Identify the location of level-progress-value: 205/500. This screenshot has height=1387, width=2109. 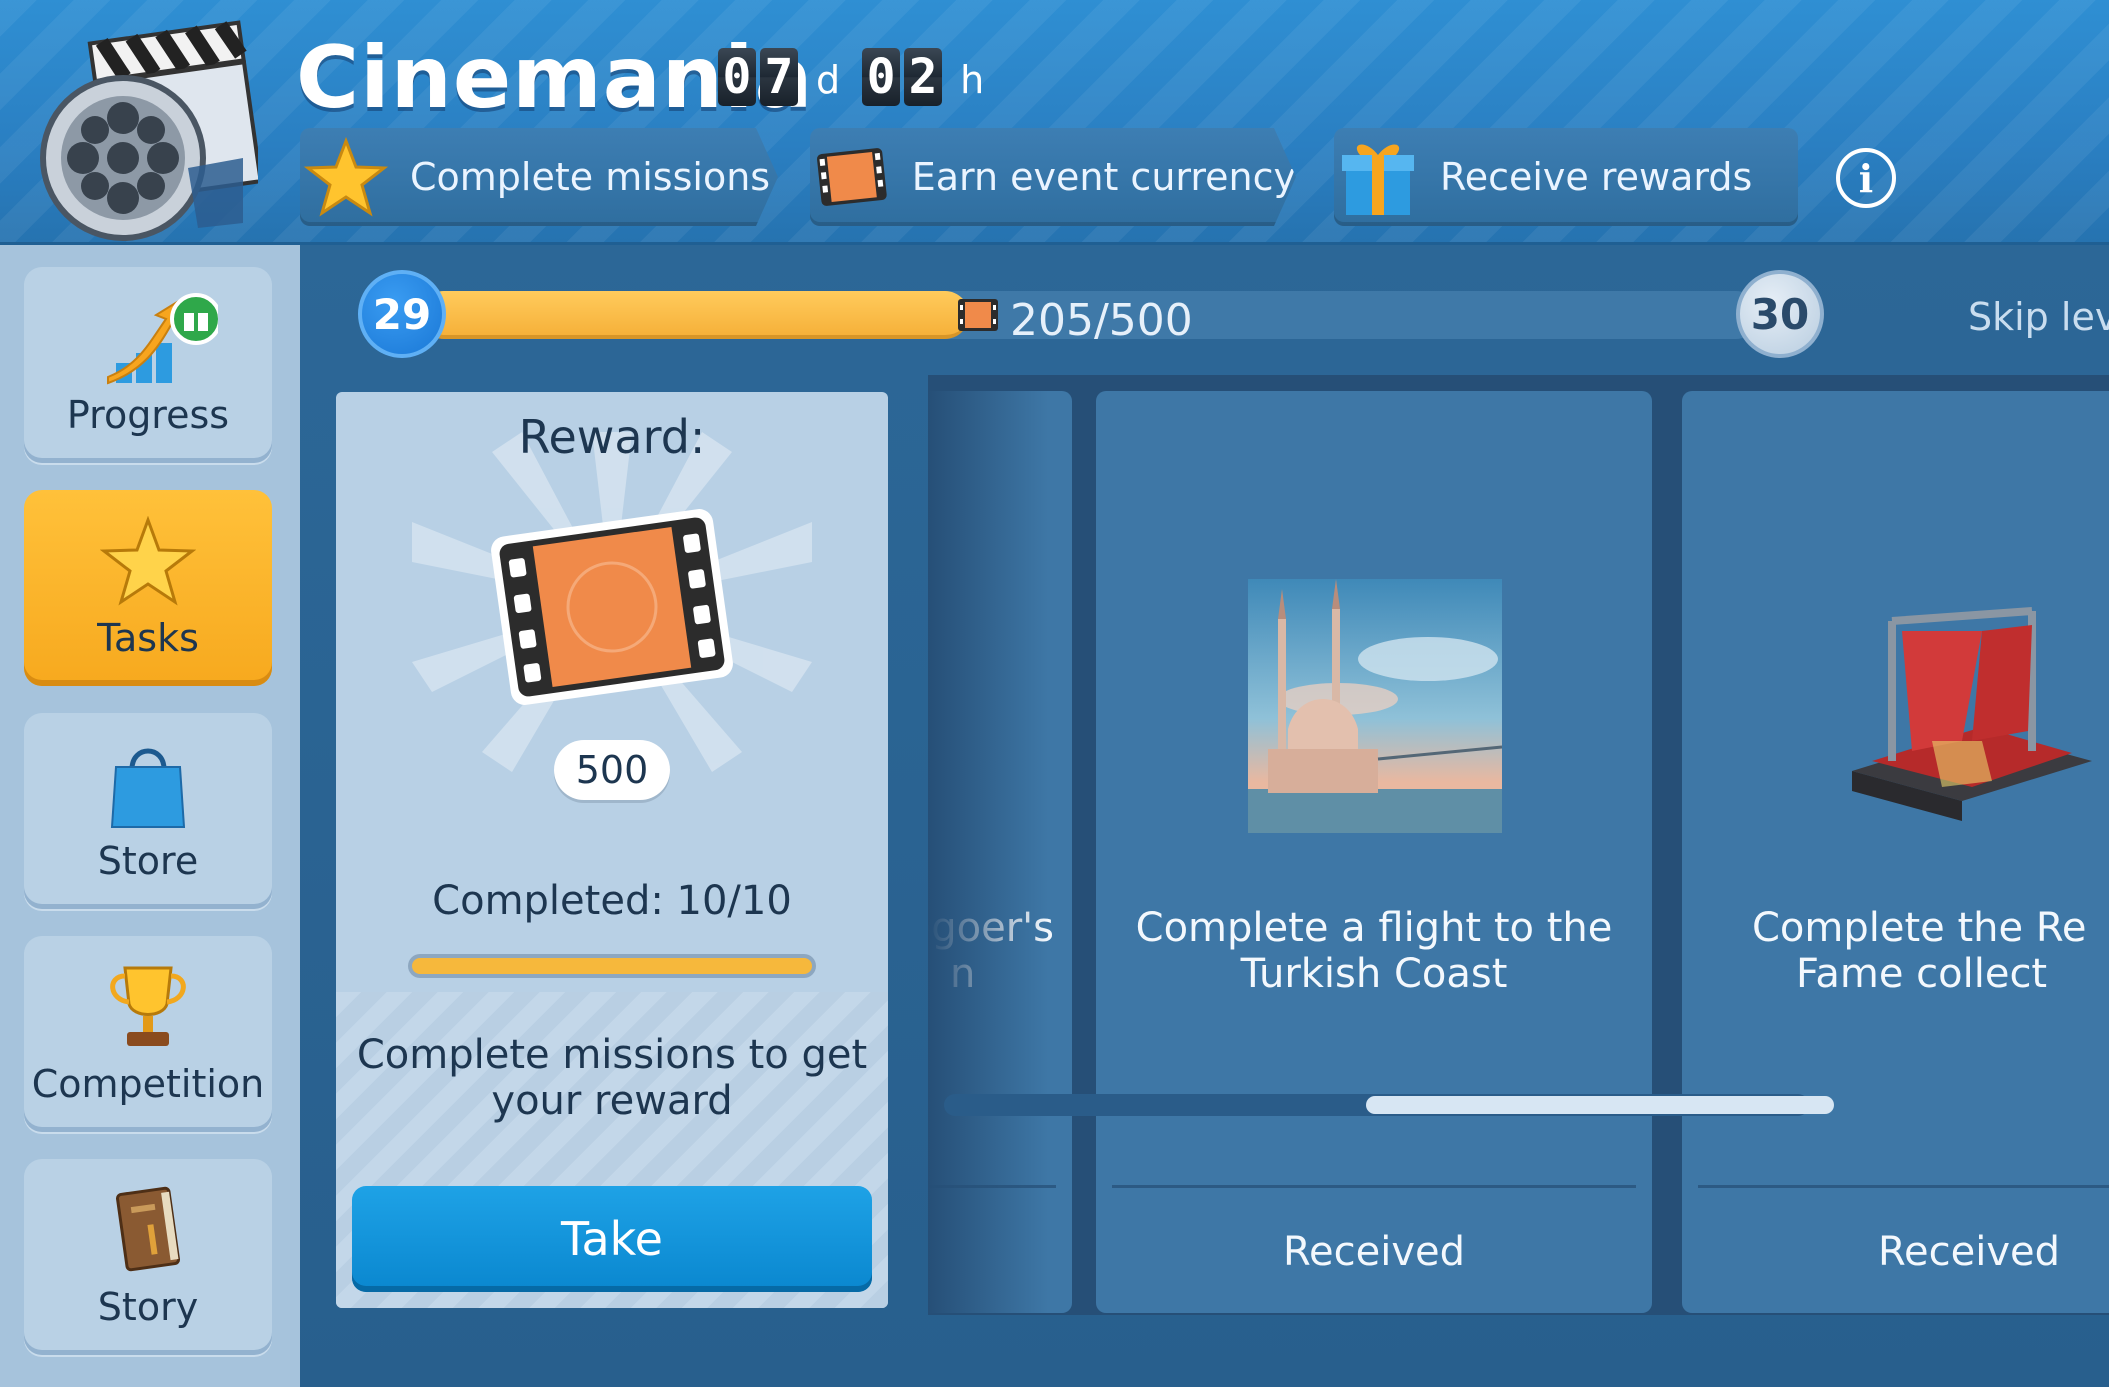
(1101, 320).